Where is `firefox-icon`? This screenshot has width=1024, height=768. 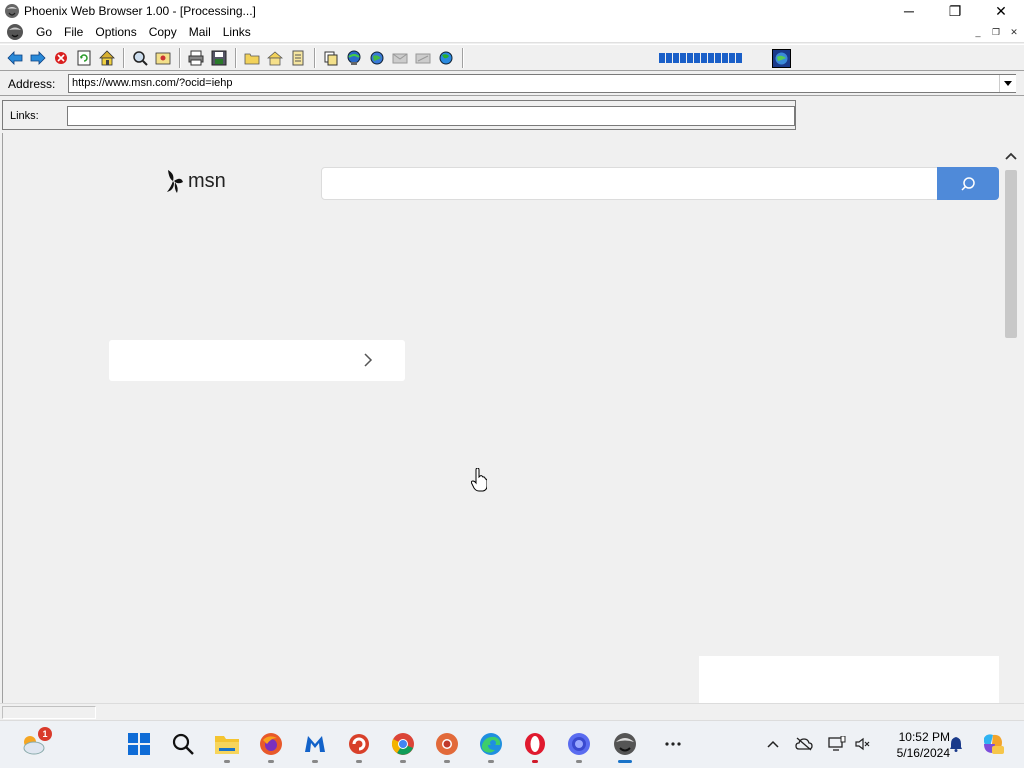 firefox-icon is located at coordinates (271, 747).